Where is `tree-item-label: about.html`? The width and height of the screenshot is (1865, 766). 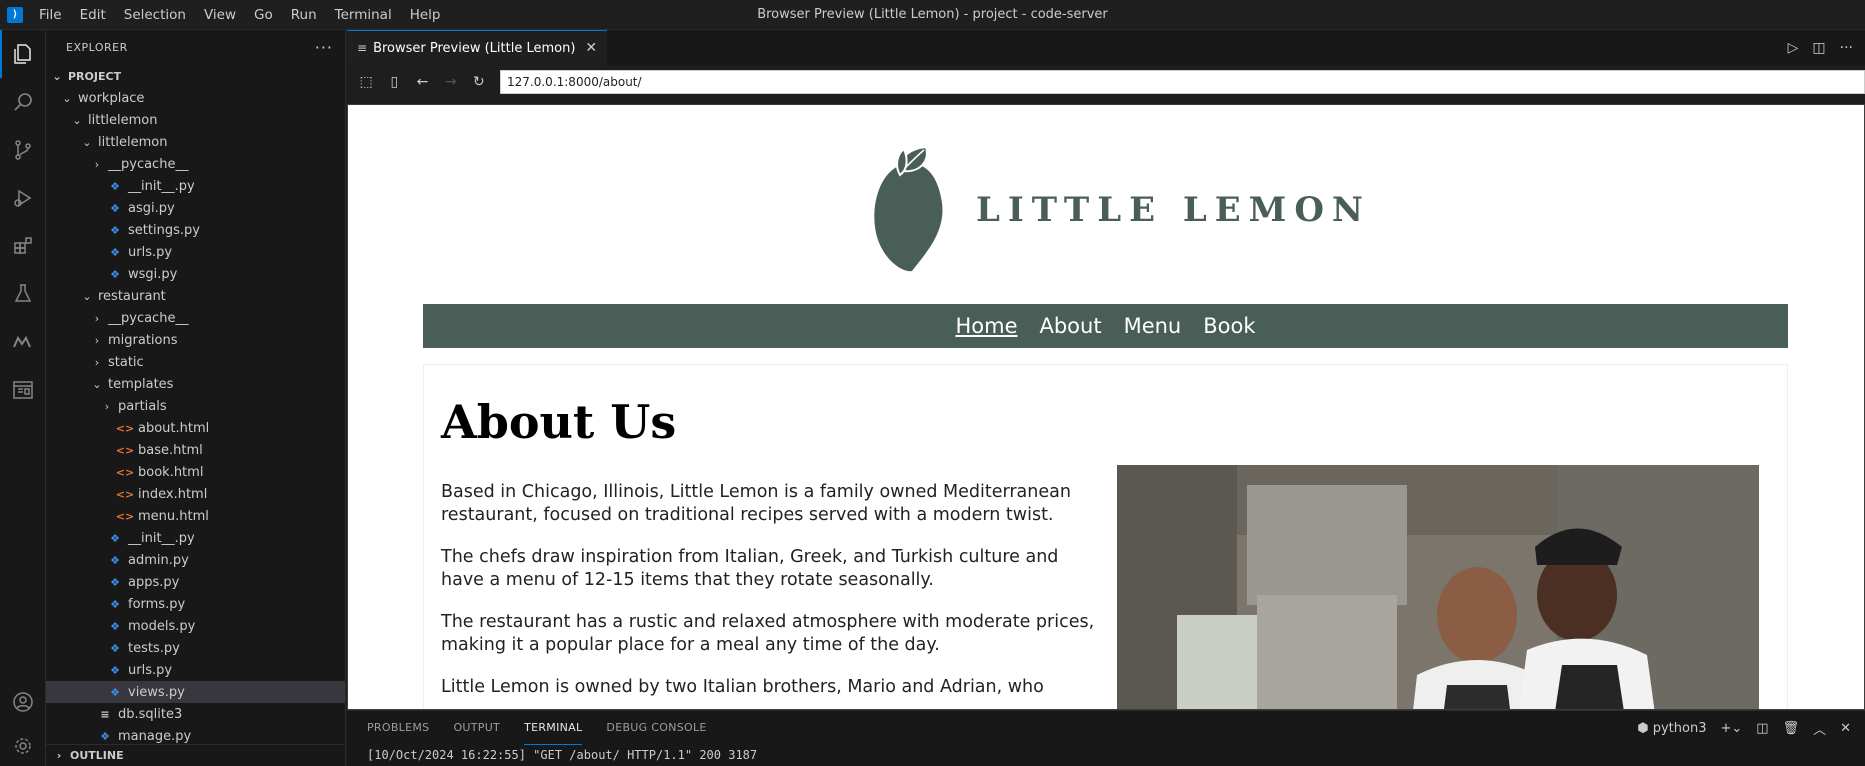
tree-item-label: about.html is located at coordinates (174, 428).